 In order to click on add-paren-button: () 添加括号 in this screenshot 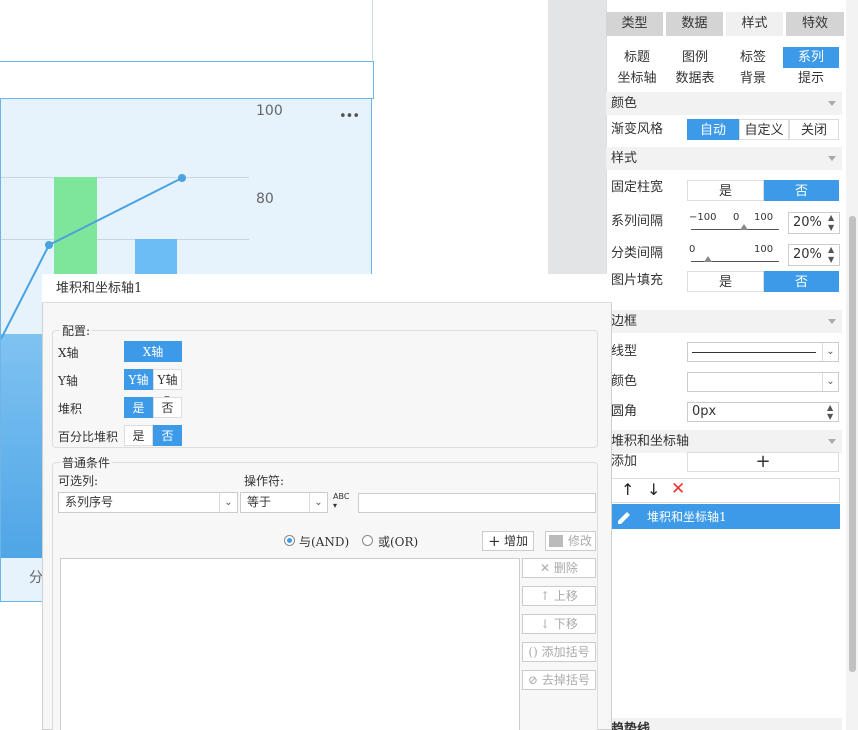, I will do `click(559, 652)`.